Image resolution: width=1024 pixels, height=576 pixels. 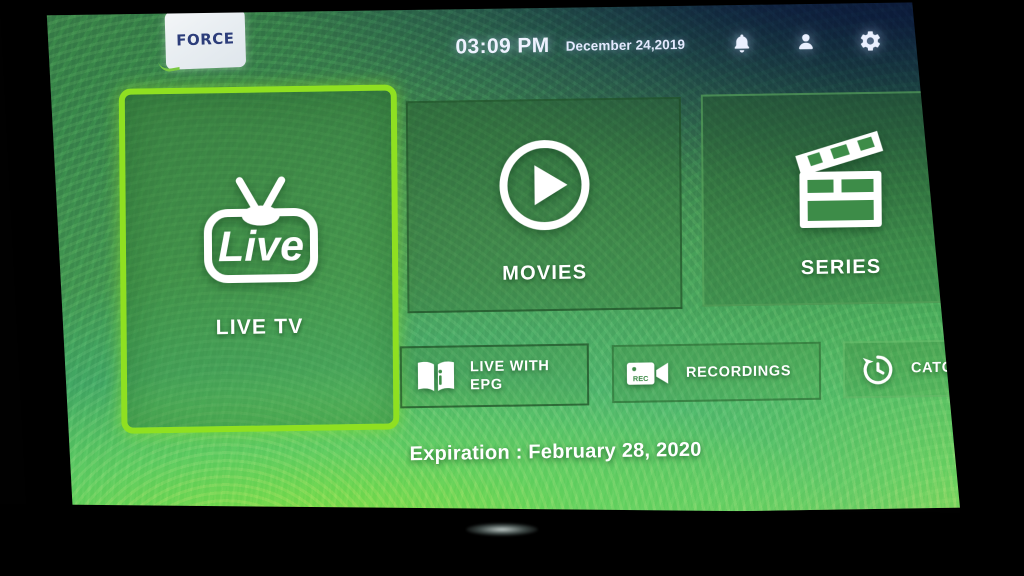 I want to click on video-camera-rec-icon: REC, so click(x=648, y=373).